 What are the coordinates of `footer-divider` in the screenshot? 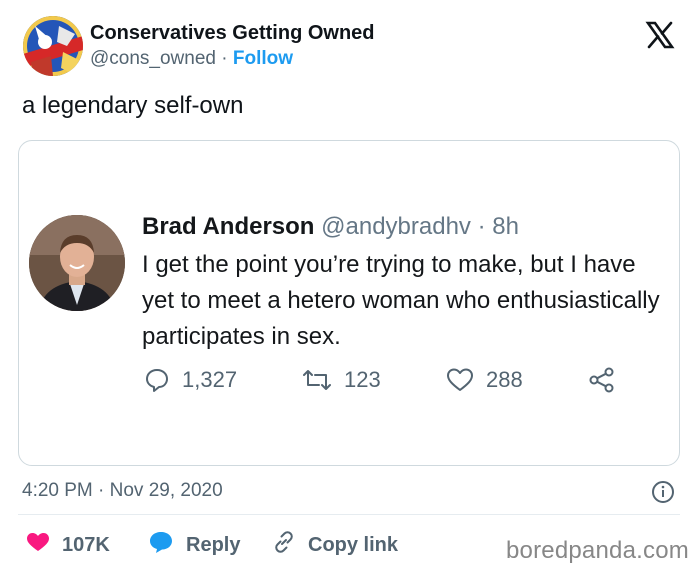 It's located at (349, 514).